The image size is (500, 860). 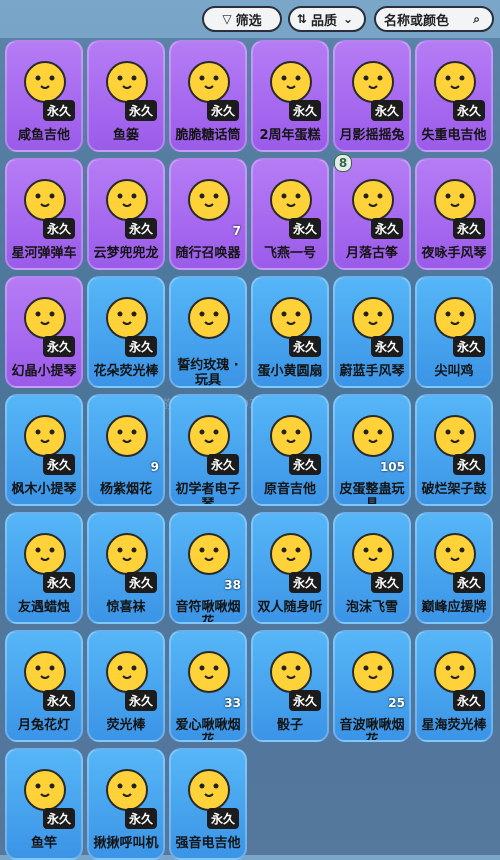 What do you see at coordinates (290, 332) in the screenshot?
I see `item-tile: 永久 蛋小黄圆扇` at bounding box center [290, 332].